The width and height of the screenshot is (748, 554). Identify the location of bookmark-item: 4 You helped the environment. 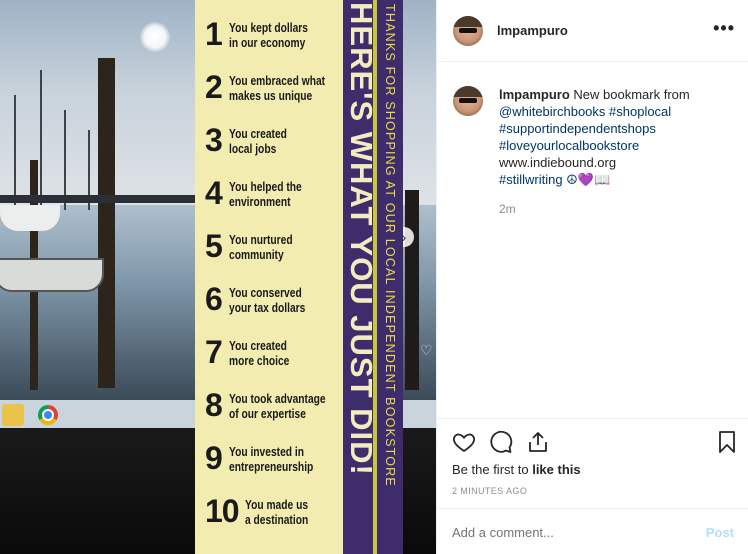
(275, 203).